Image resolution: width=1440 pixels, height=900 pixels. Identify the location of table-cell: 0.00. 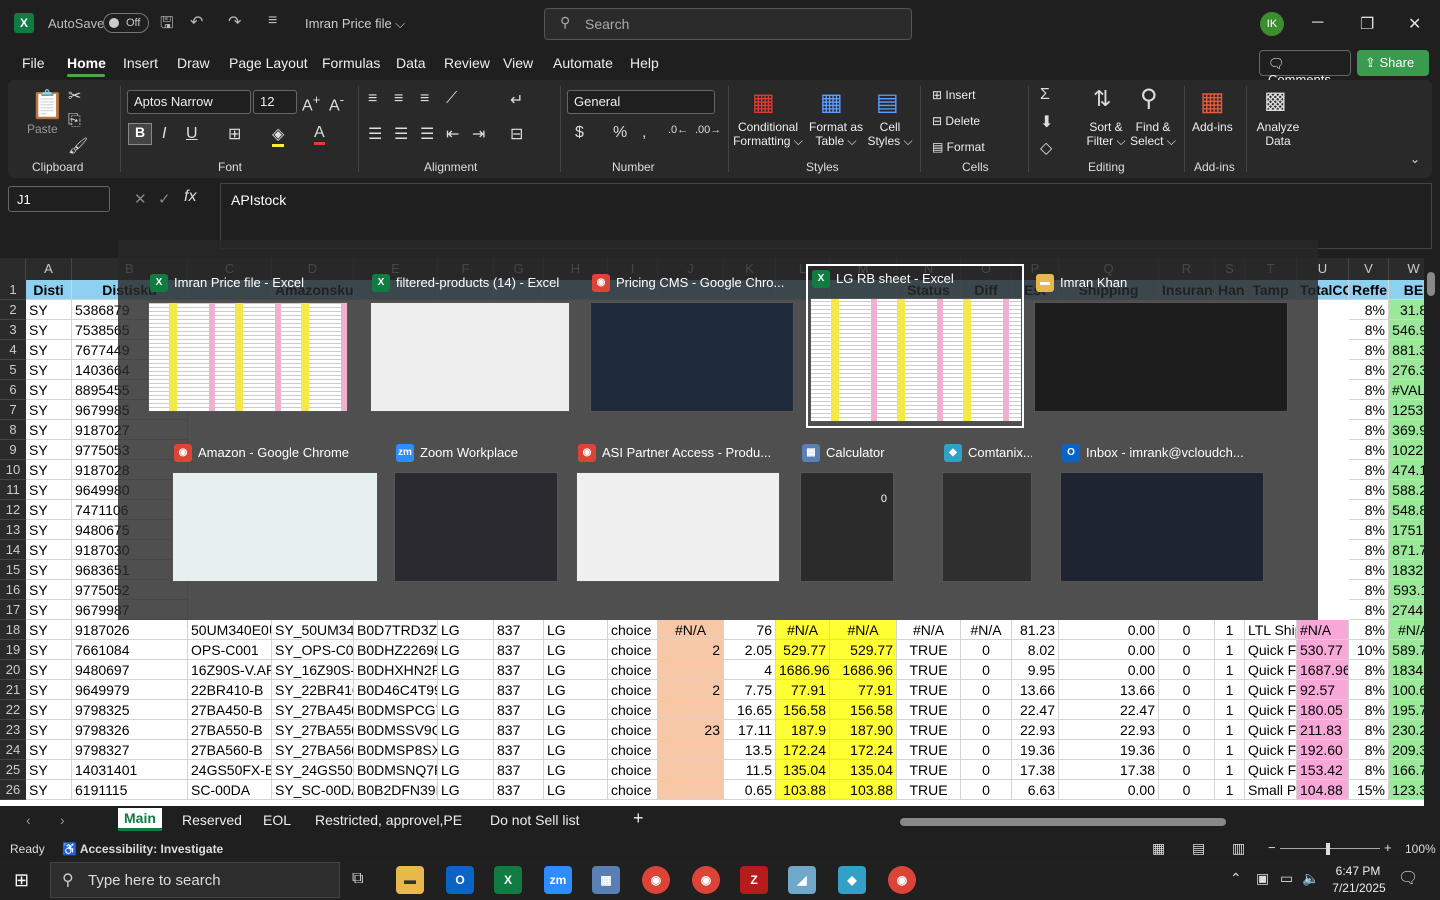
(1109, 790).